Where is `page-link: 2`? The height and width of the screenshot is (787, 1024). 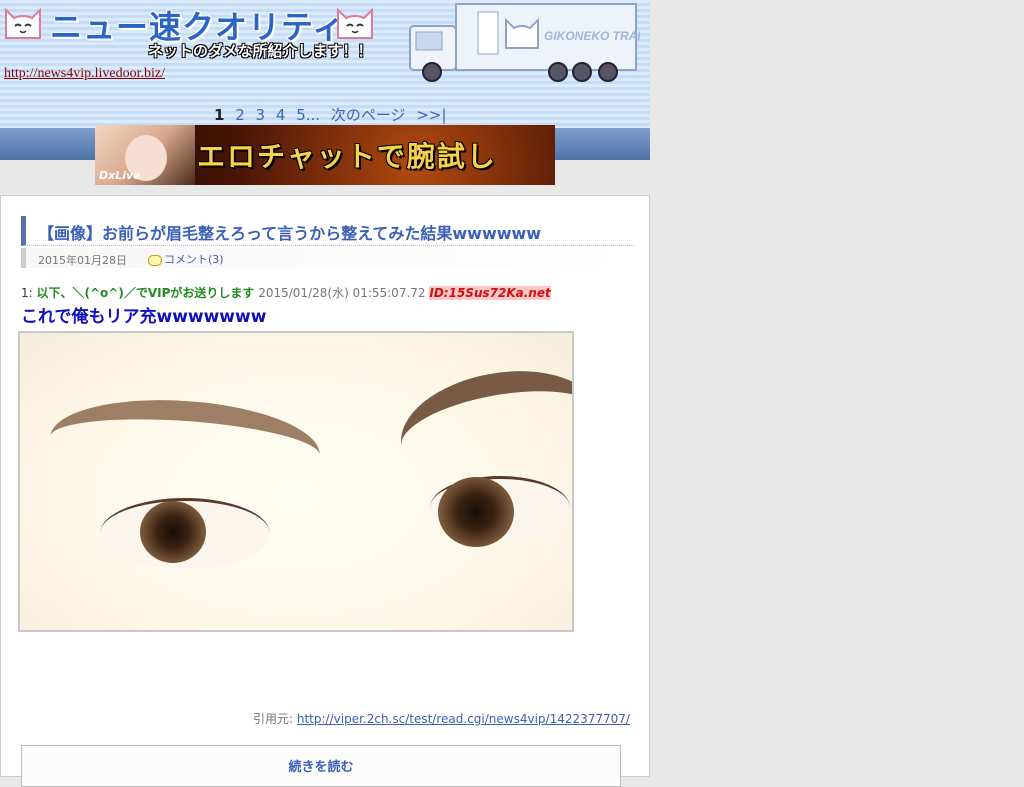 page-link: 2 is located at coordinates (240, 115).